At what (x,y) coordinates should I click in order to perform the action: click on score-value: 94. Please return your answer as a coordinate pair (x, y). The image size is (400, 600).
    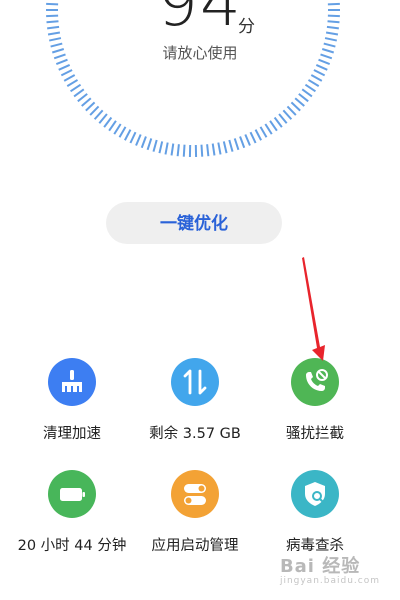
    Looking at the image, I should click on (200, 20).